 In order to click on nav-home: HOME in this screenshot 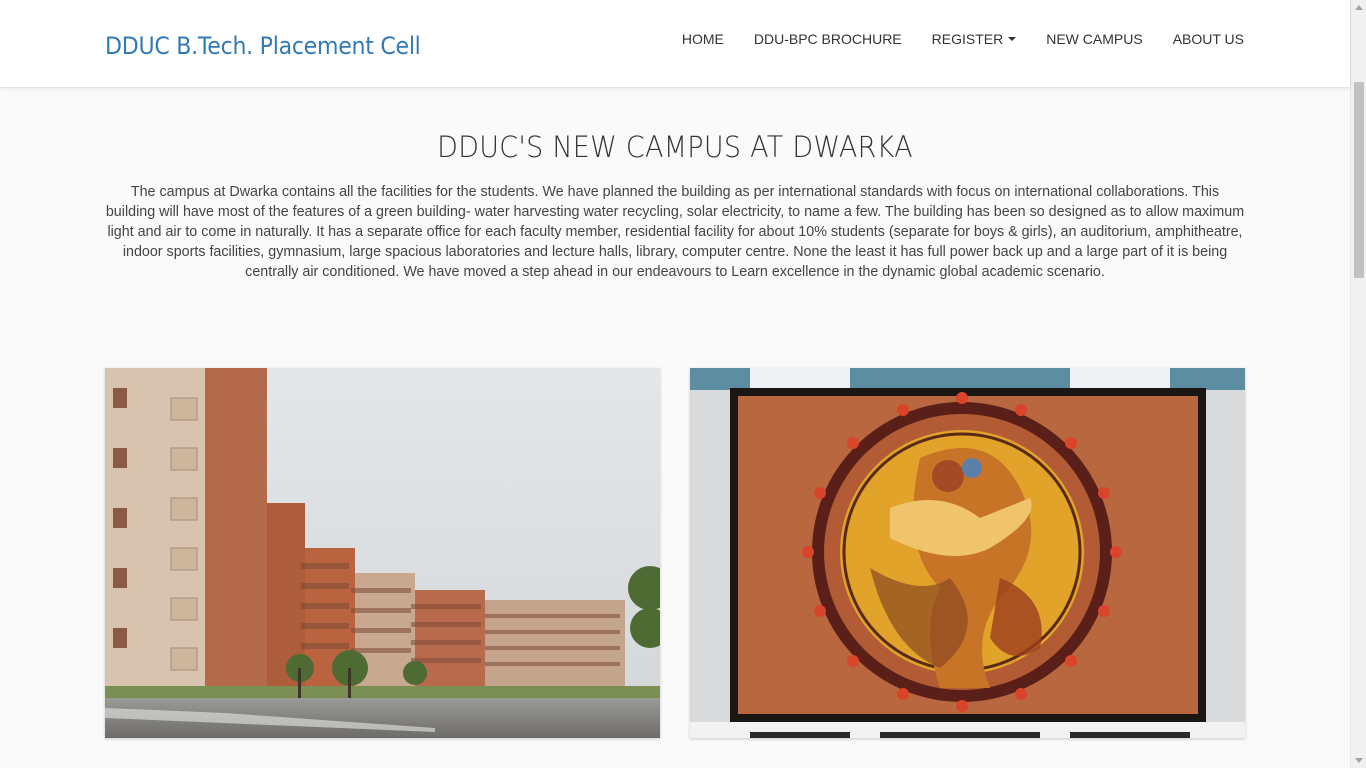, I will do `click(703, 39)`.